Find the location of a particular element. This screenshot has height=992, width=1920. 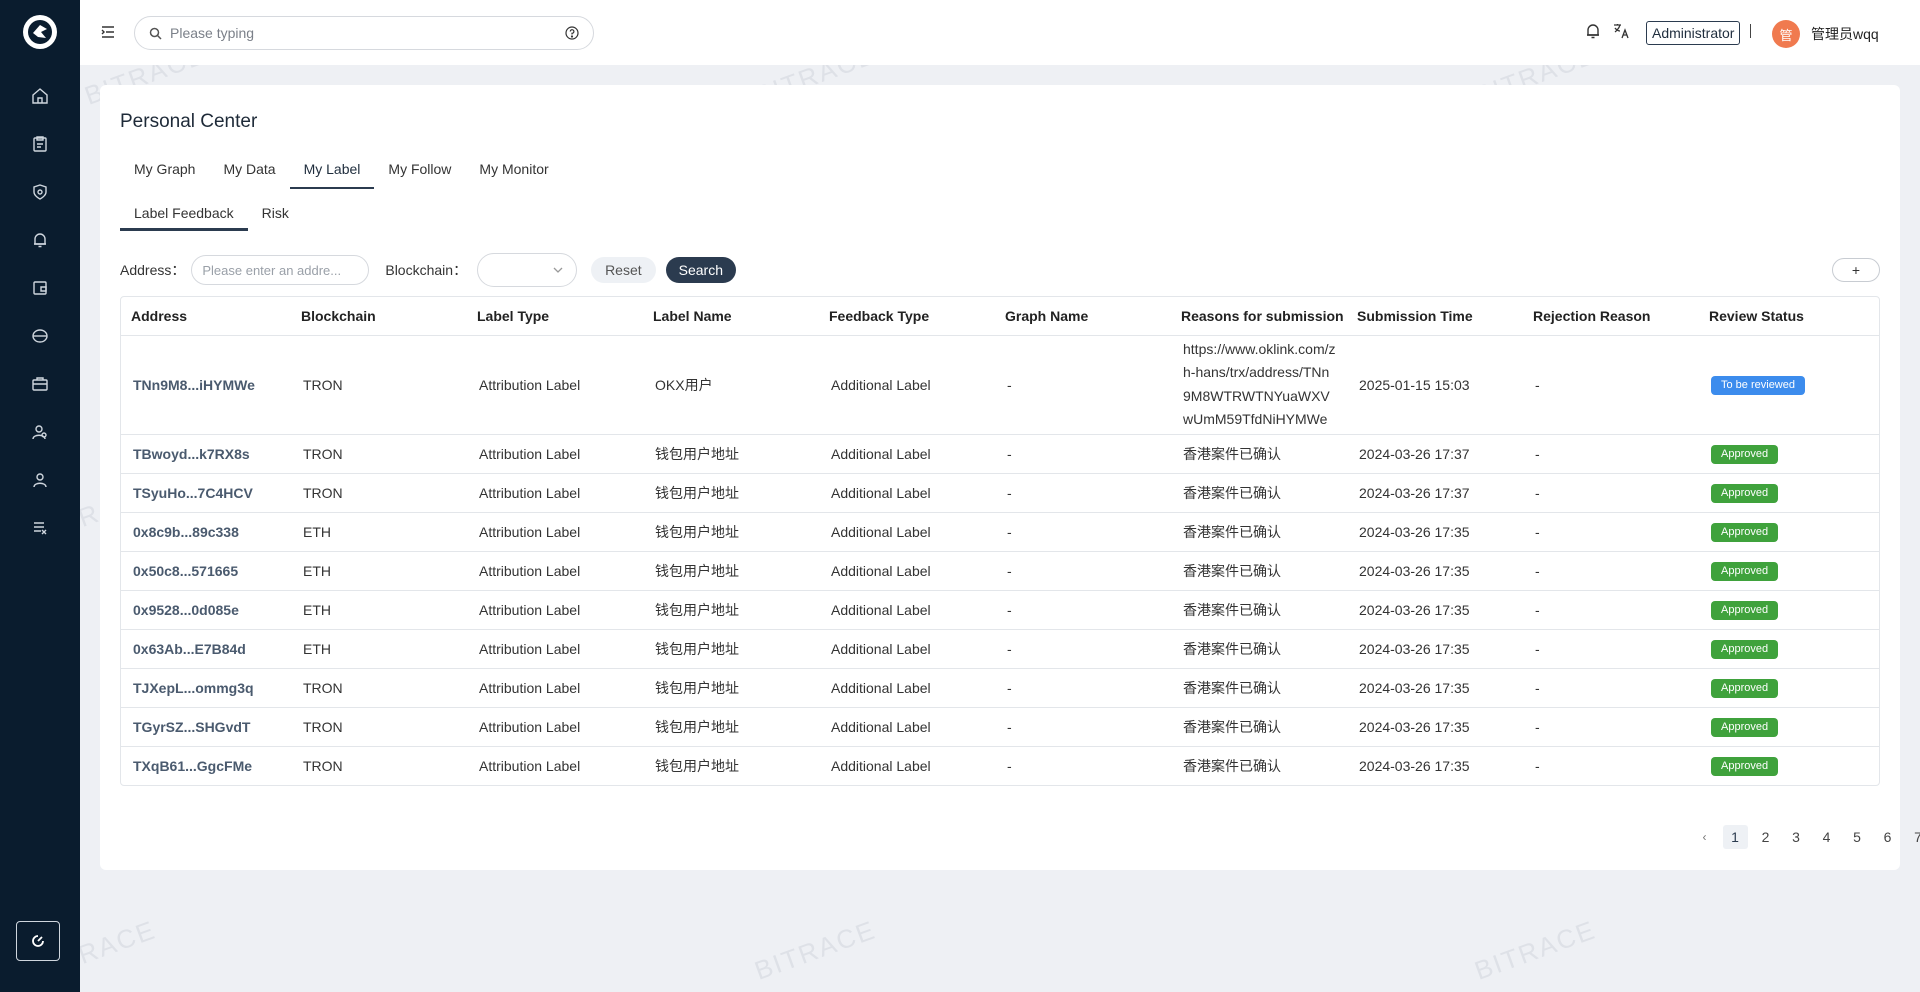

address-cell: TXqB61...GgcFMe is located at coordinates (206, 765).